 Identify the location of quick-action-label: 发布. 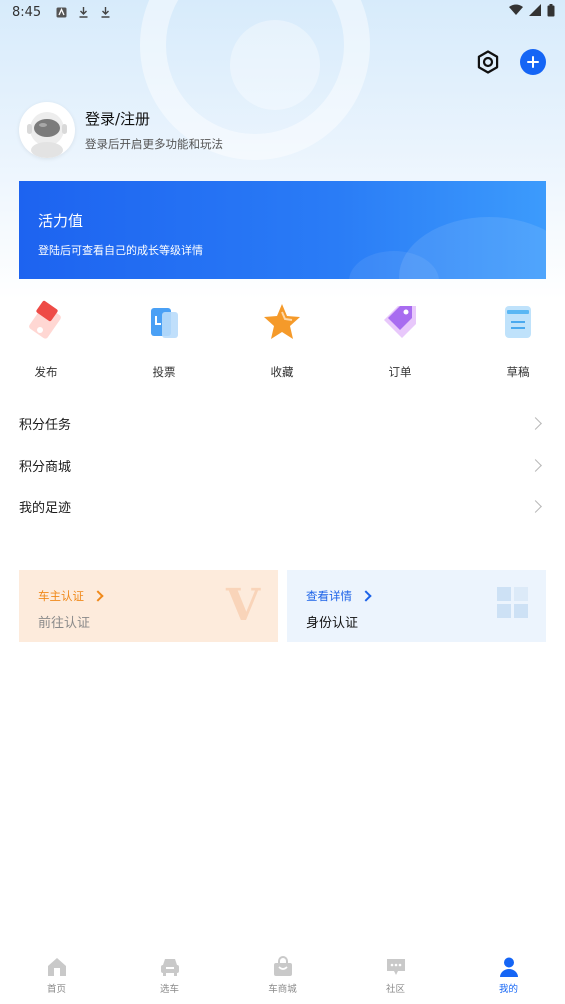
(46, 372).